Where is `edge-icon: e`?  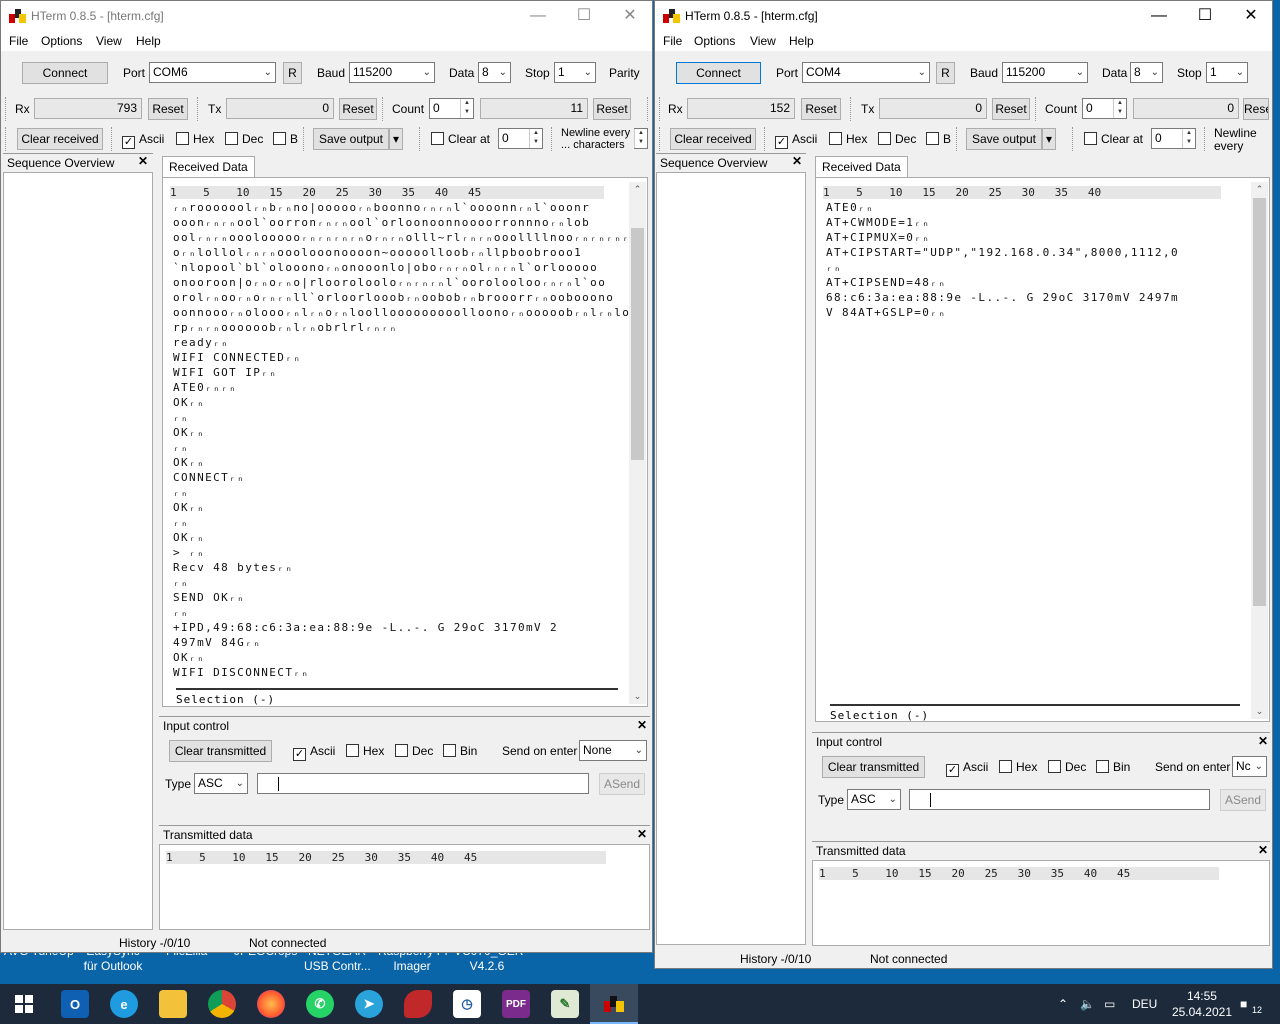 edge-icon: e is located at coordinates (124, 1004).